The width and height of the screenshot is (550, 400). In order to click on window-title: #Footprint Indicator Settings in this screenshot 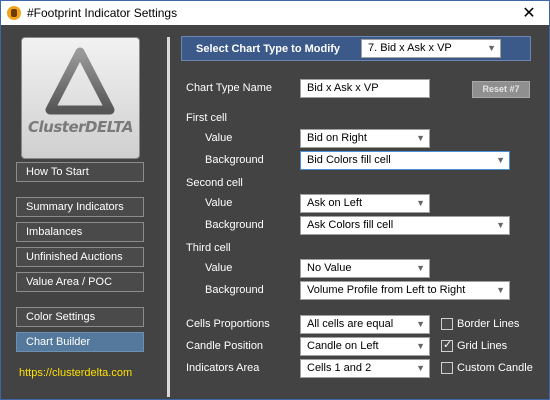, I will do `click(102, 13)`.